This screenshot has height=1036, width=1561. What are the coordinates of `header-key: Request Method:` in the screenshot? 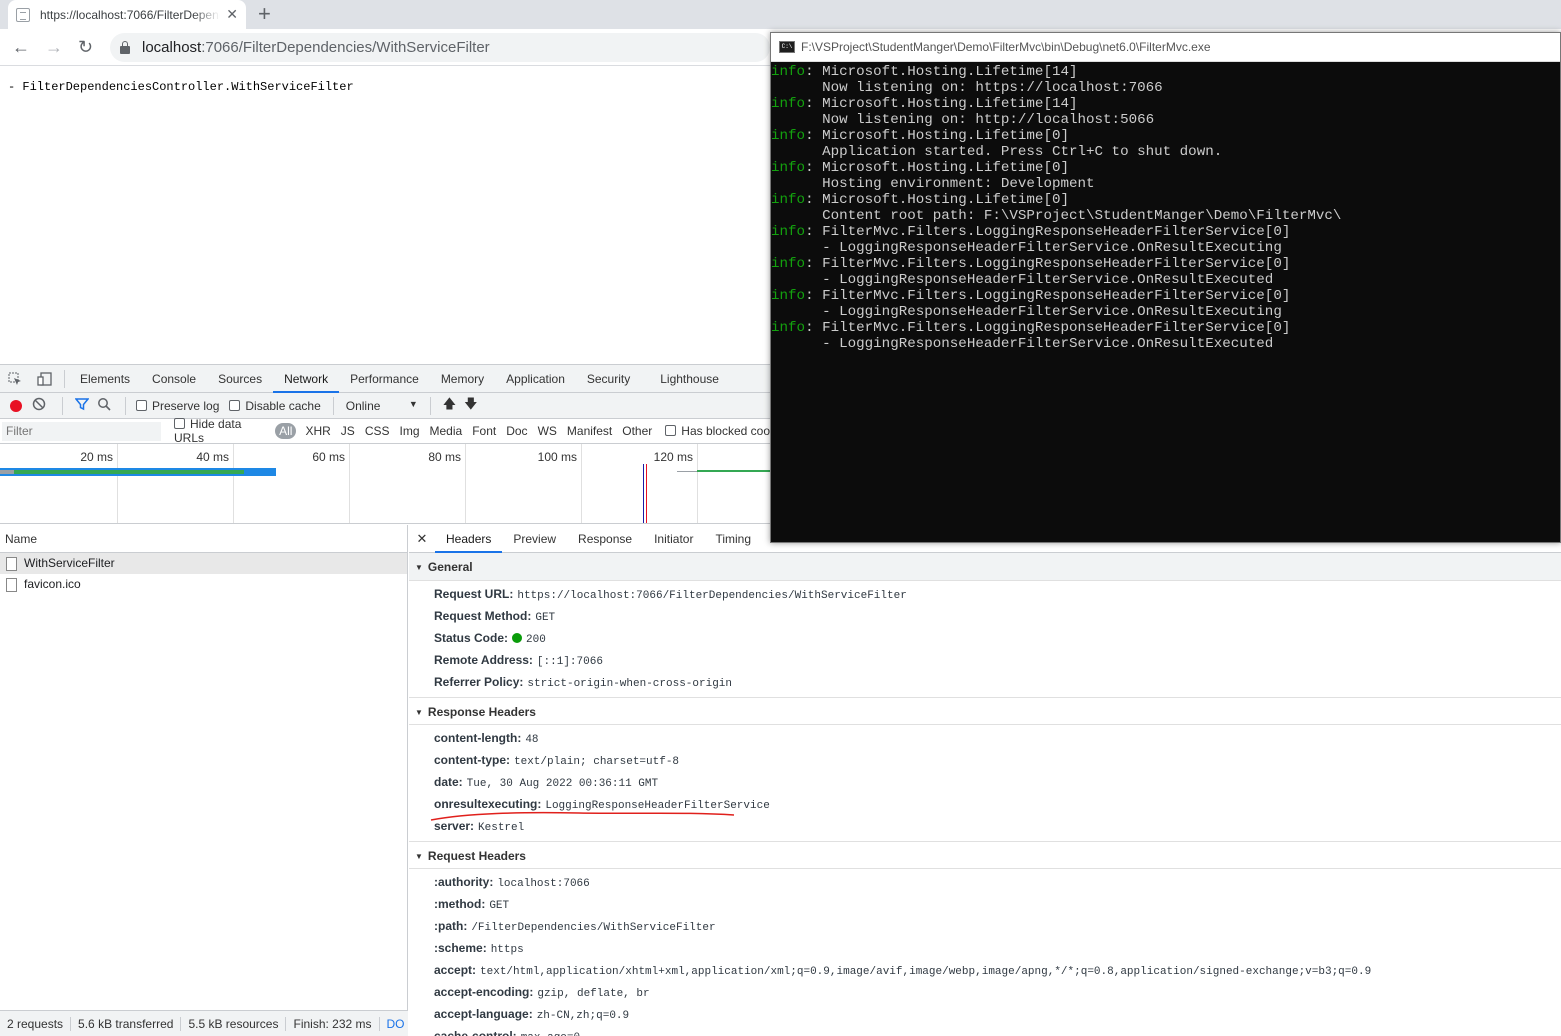 It's located at (483, 616).